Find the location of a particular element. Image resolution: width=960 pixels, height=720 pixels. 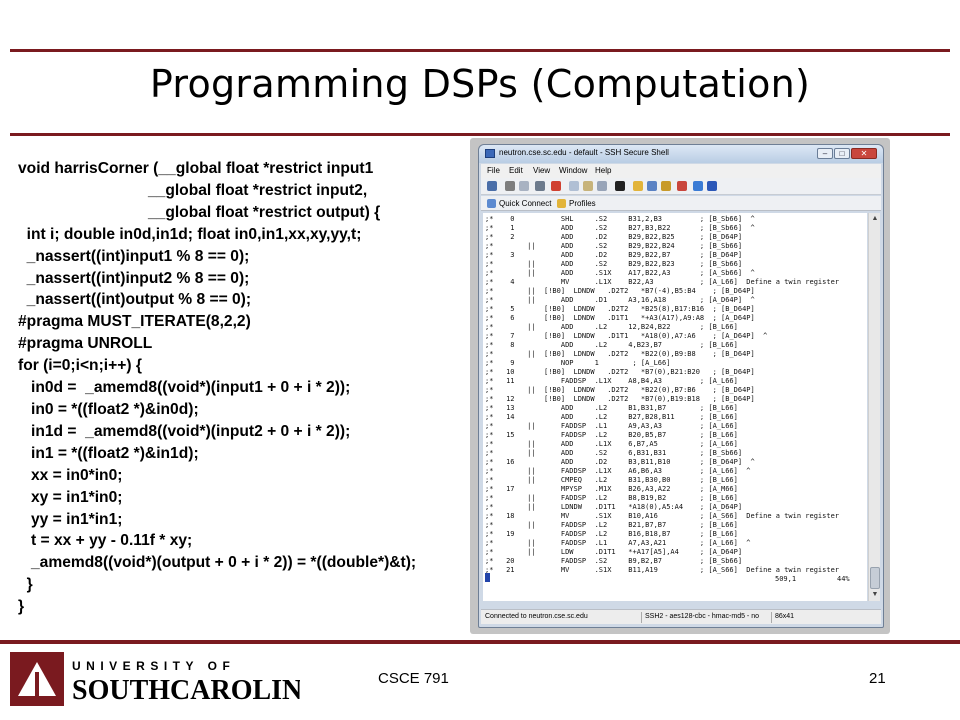

scroll-up-icon: ▲ is located at coordinates (875, 219).